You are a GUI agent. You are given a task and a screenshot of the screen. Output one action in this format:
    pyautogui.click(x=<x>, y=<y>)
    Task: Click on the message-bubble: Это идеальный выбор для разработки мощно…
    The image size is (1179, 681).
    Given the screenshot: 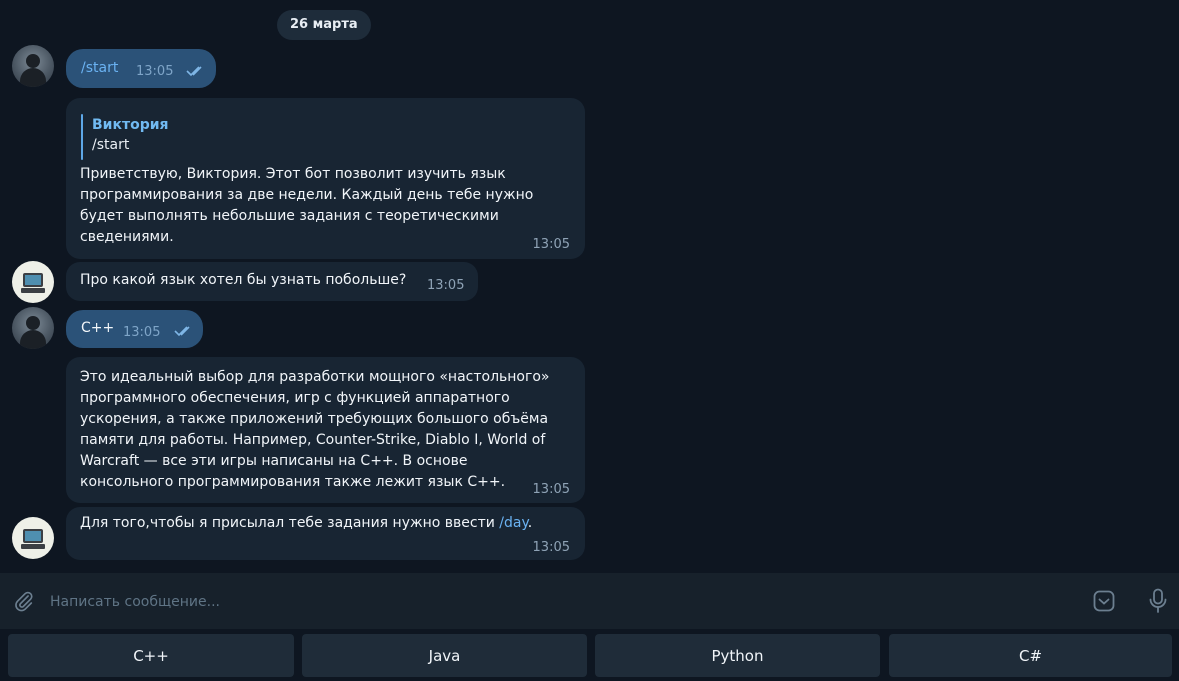 What is the action you would take?
    pyautogui.click(x=325, y=430)
    